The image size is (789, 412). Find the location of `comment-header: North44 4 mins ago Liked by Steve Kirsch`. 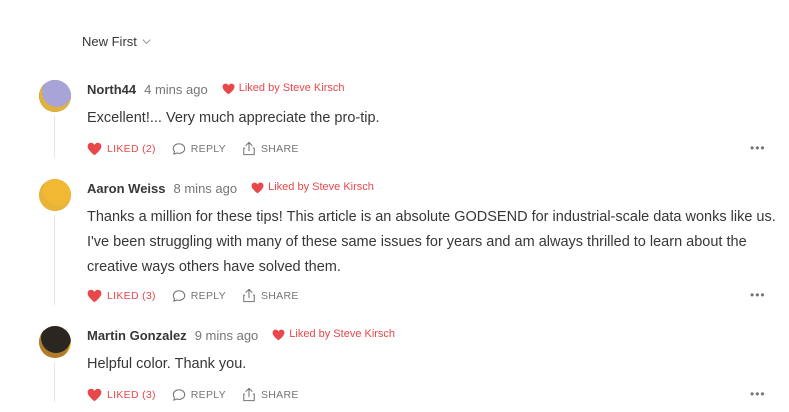

comment-header: North44 4 mins ago Liked by Steve Kirsch is located at coordinates (216, 89).